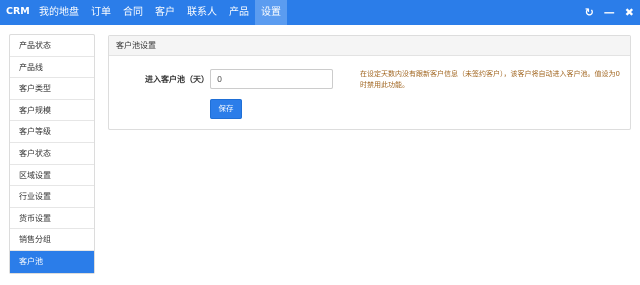  What do you see at coordinates (52, 46) in the screenshot?
I see `sidebar-item-product-status: 产品状态` at bounding box center [52, 46].